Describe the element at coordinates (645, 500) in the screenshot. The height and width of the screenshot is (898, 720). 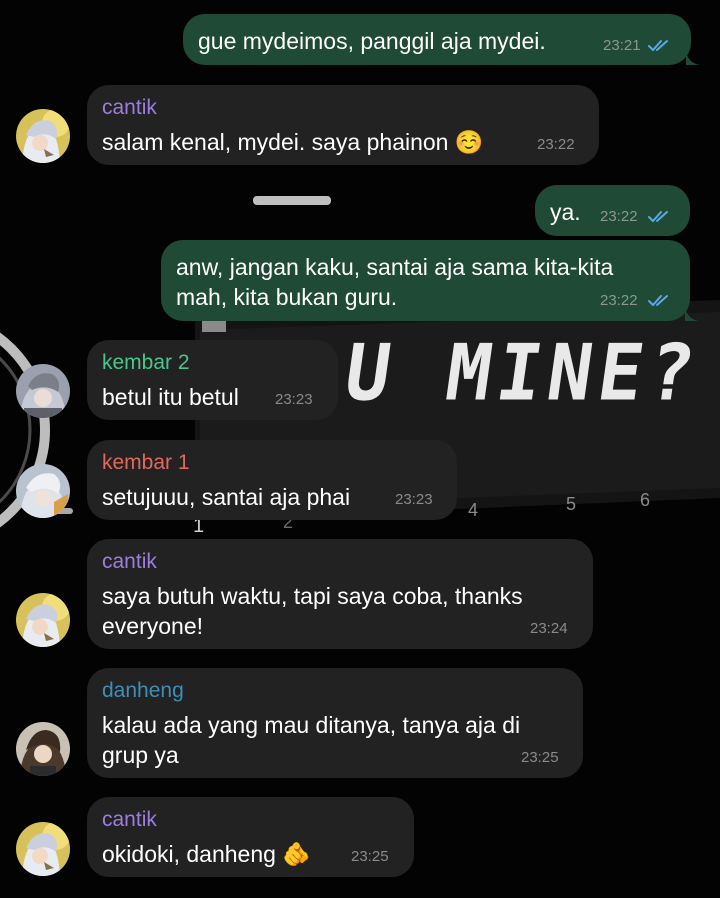
I see `wallpaper-digit: 6` at that location.